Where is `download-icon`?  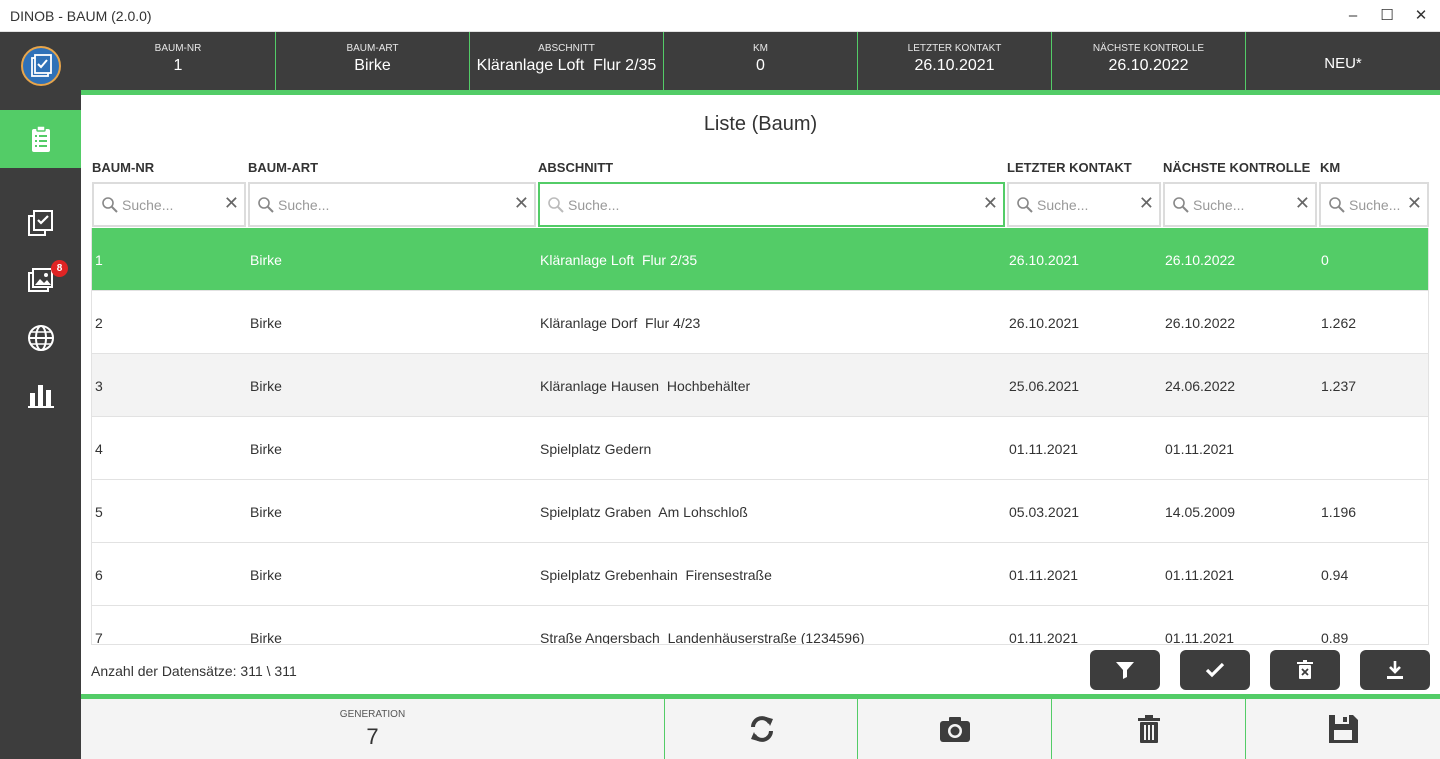
download-icon is located at coordinates (1395, 670).